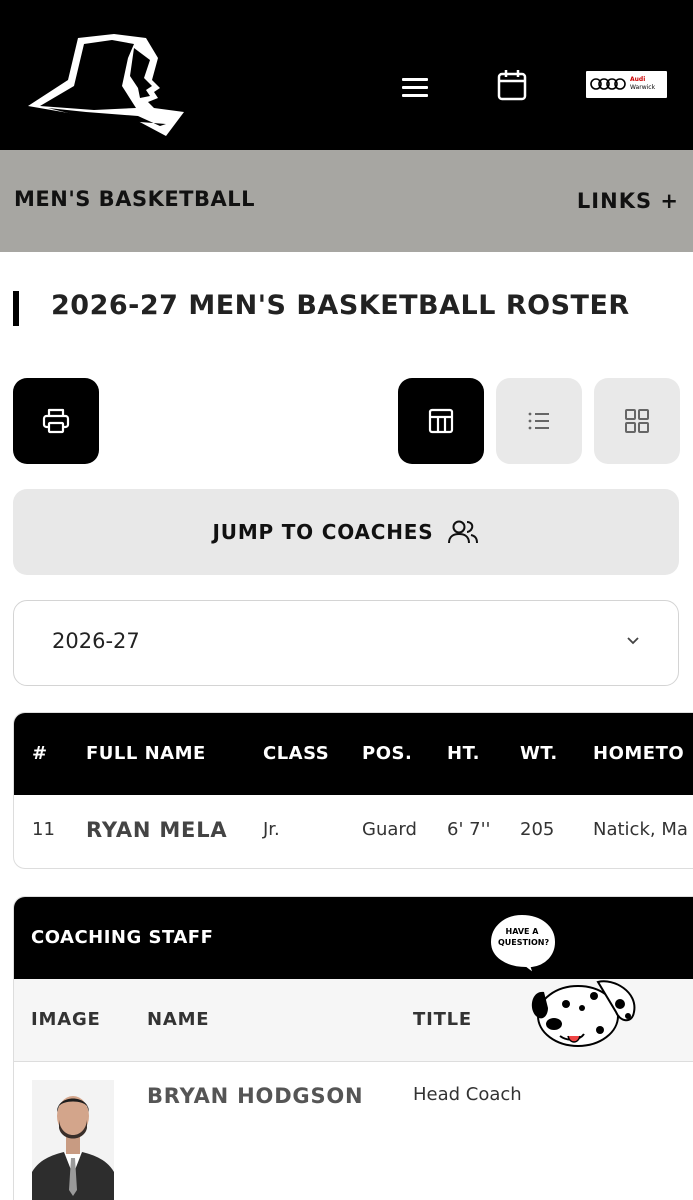 The height and width of the screenshot is (1200, 693). I want to click on coach-headshot-icon, so click(73, 1140).